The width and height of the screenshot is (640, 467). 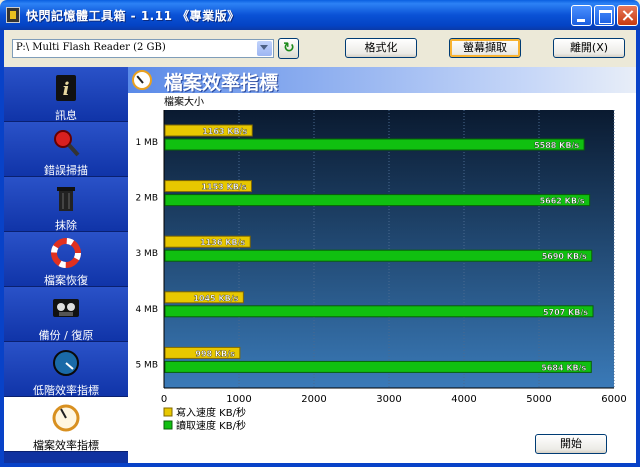 I want to click on x-tick-label: 3000, so click(x=388, y=399).